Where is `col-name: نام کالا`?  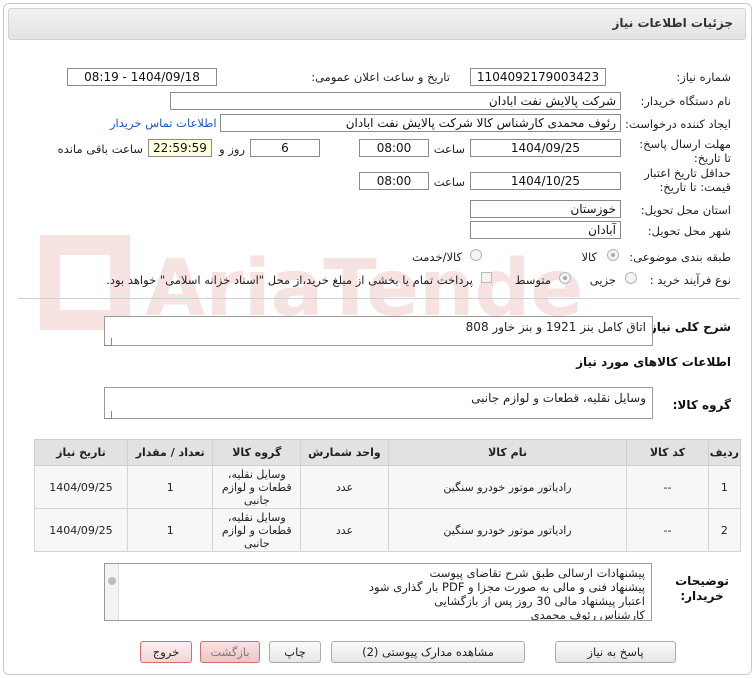 col-name: نام کالا is located at coordinates (507, 452).